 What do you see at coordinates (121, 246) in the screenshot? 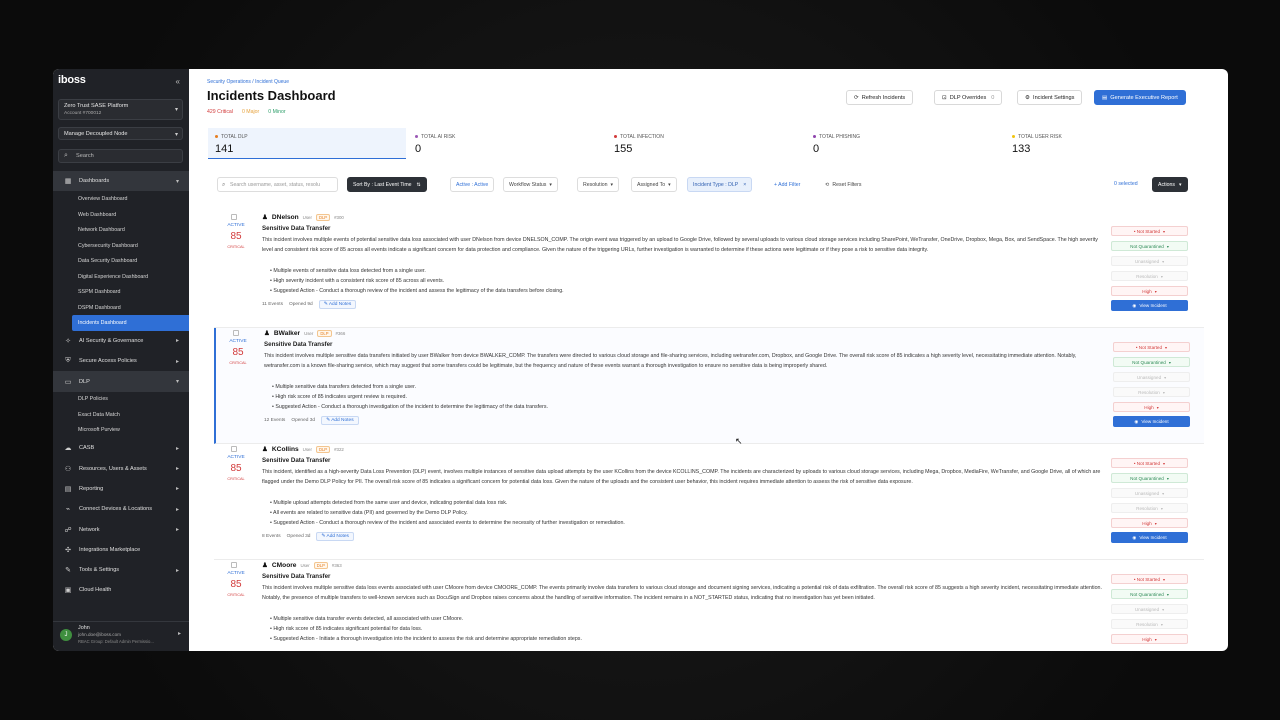
I see `nav-cybersecurity-dashboard: Cybersecurity Dashboard` at bounding box center [121, 246].